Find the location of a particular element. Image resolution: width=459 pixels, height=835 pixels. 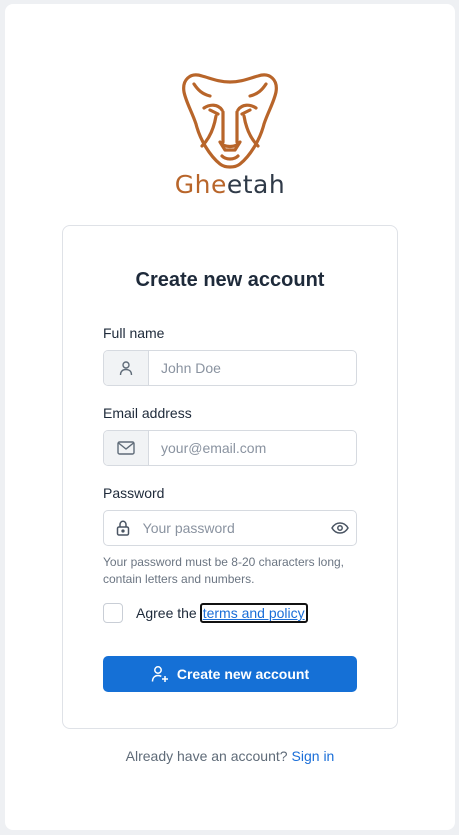

brand-name-highlight: Ghe is located at coordinates (200, 184).